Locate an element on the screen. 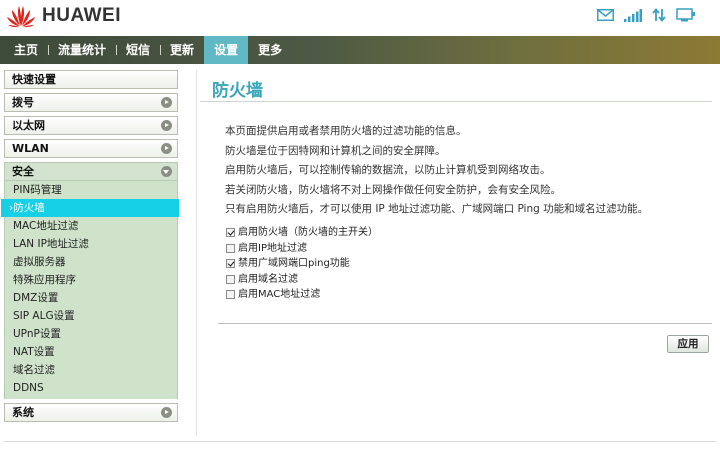 This screenshot has width=720, height=449. signal-icon is located at coordinates (633, 16).